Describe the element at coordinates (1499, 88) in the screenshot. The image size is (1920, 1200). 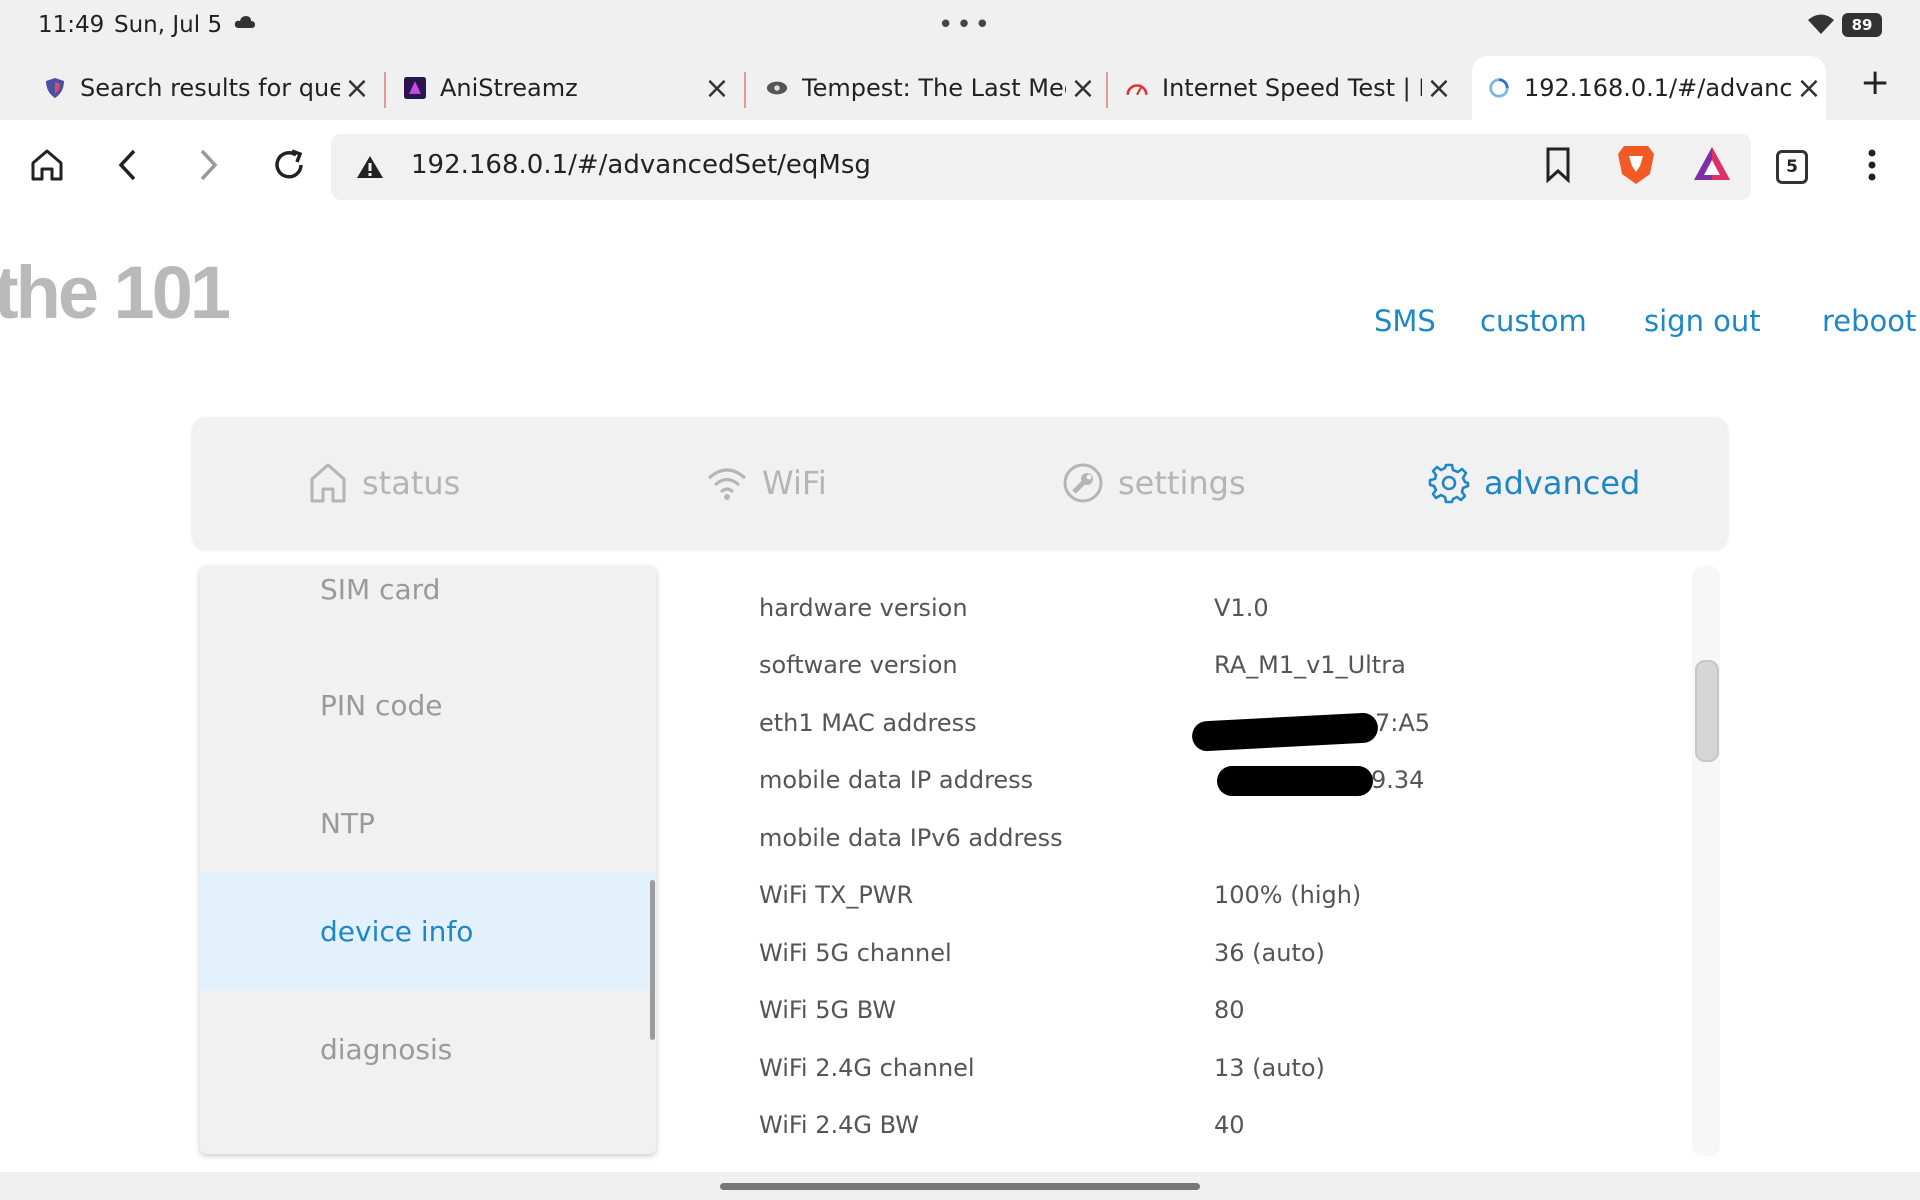
I see `loading-icon` at that location.